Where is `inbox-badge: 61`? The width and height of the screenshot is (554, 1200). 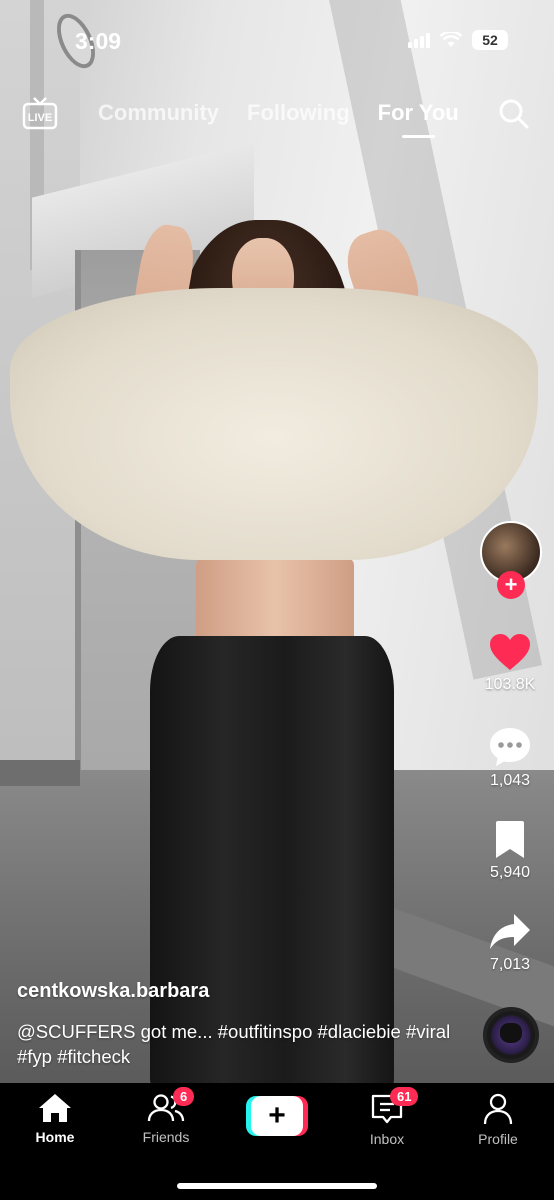 inbox-badge: 61 is located at coordinates (404, 1096).